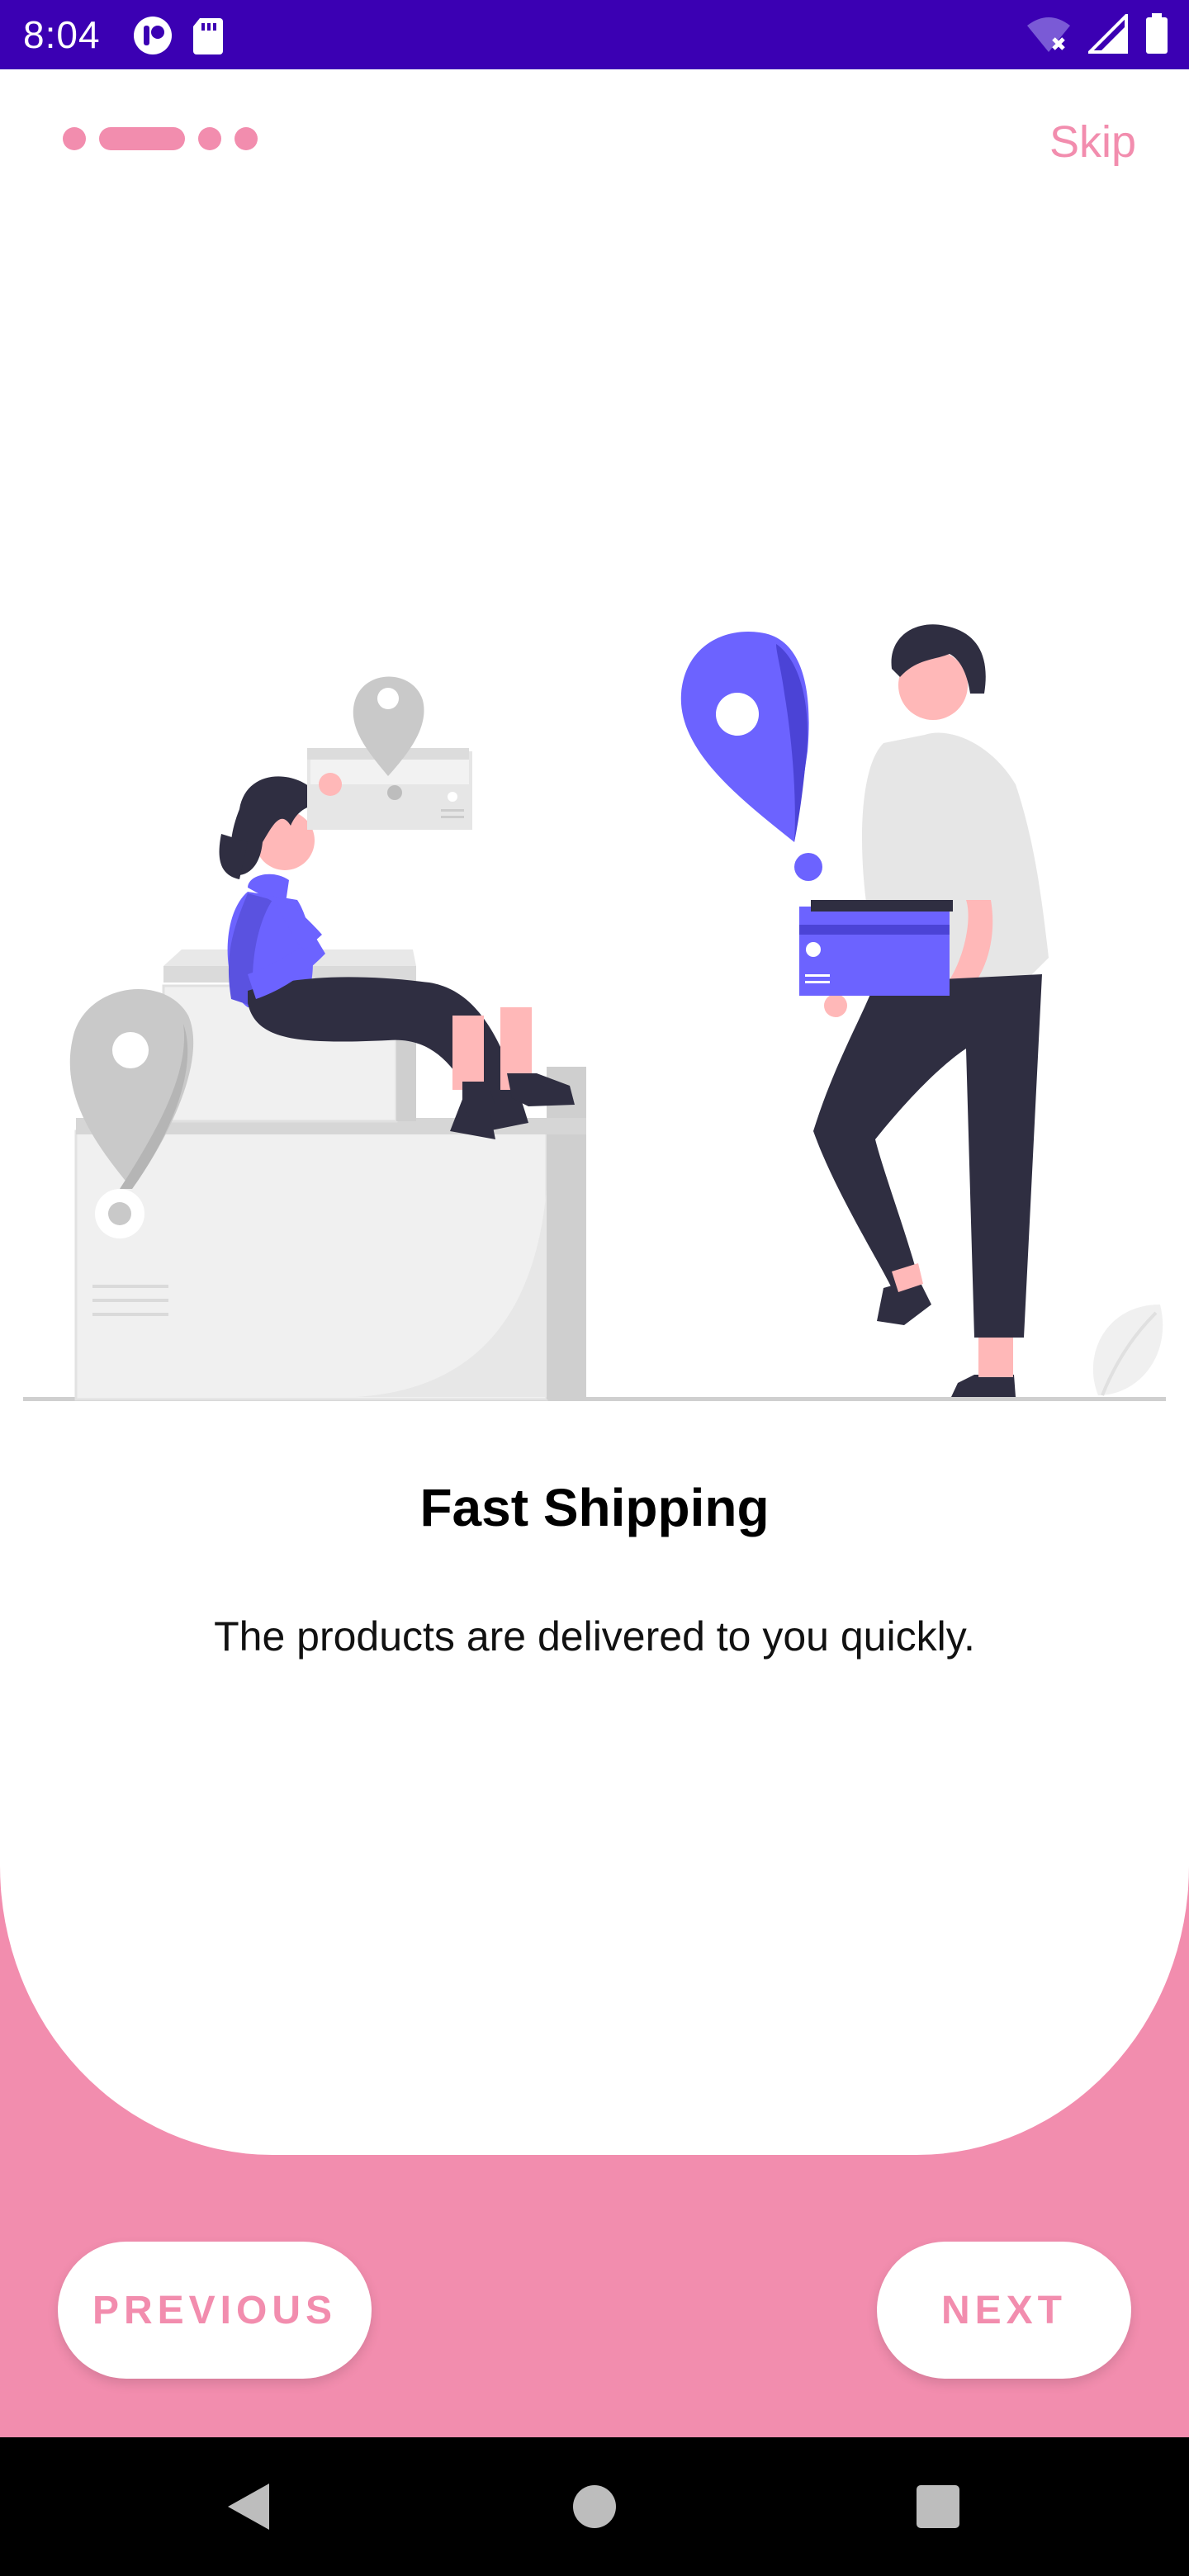 Image resolution: width=1189 pixels, height=2576 pixels. Describe the element at coordinates (247, 2508) in the screenshot. I see `back-icon` at that location.